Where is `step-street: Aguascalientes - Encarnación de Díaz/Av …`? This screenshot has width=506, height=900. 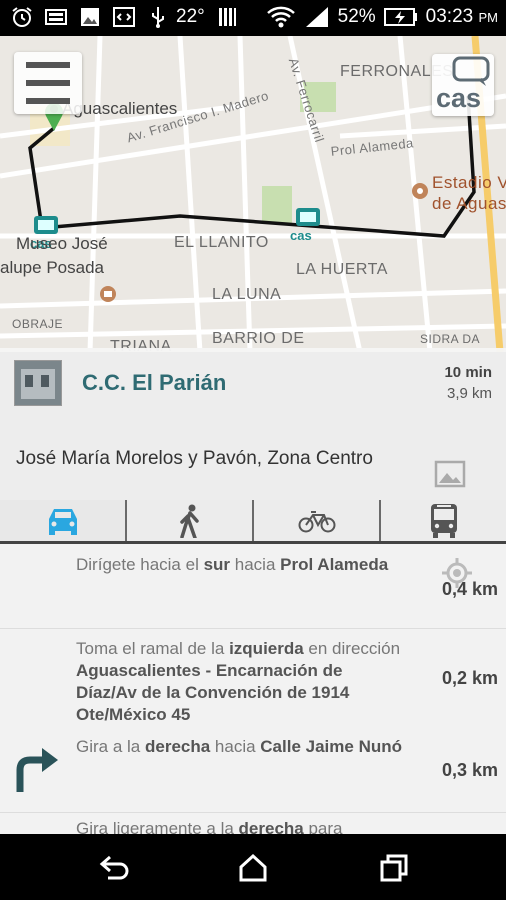 step-street: Aguascalientes - Encarnación de Díaz/Av … is located at coordinates (213, 692).